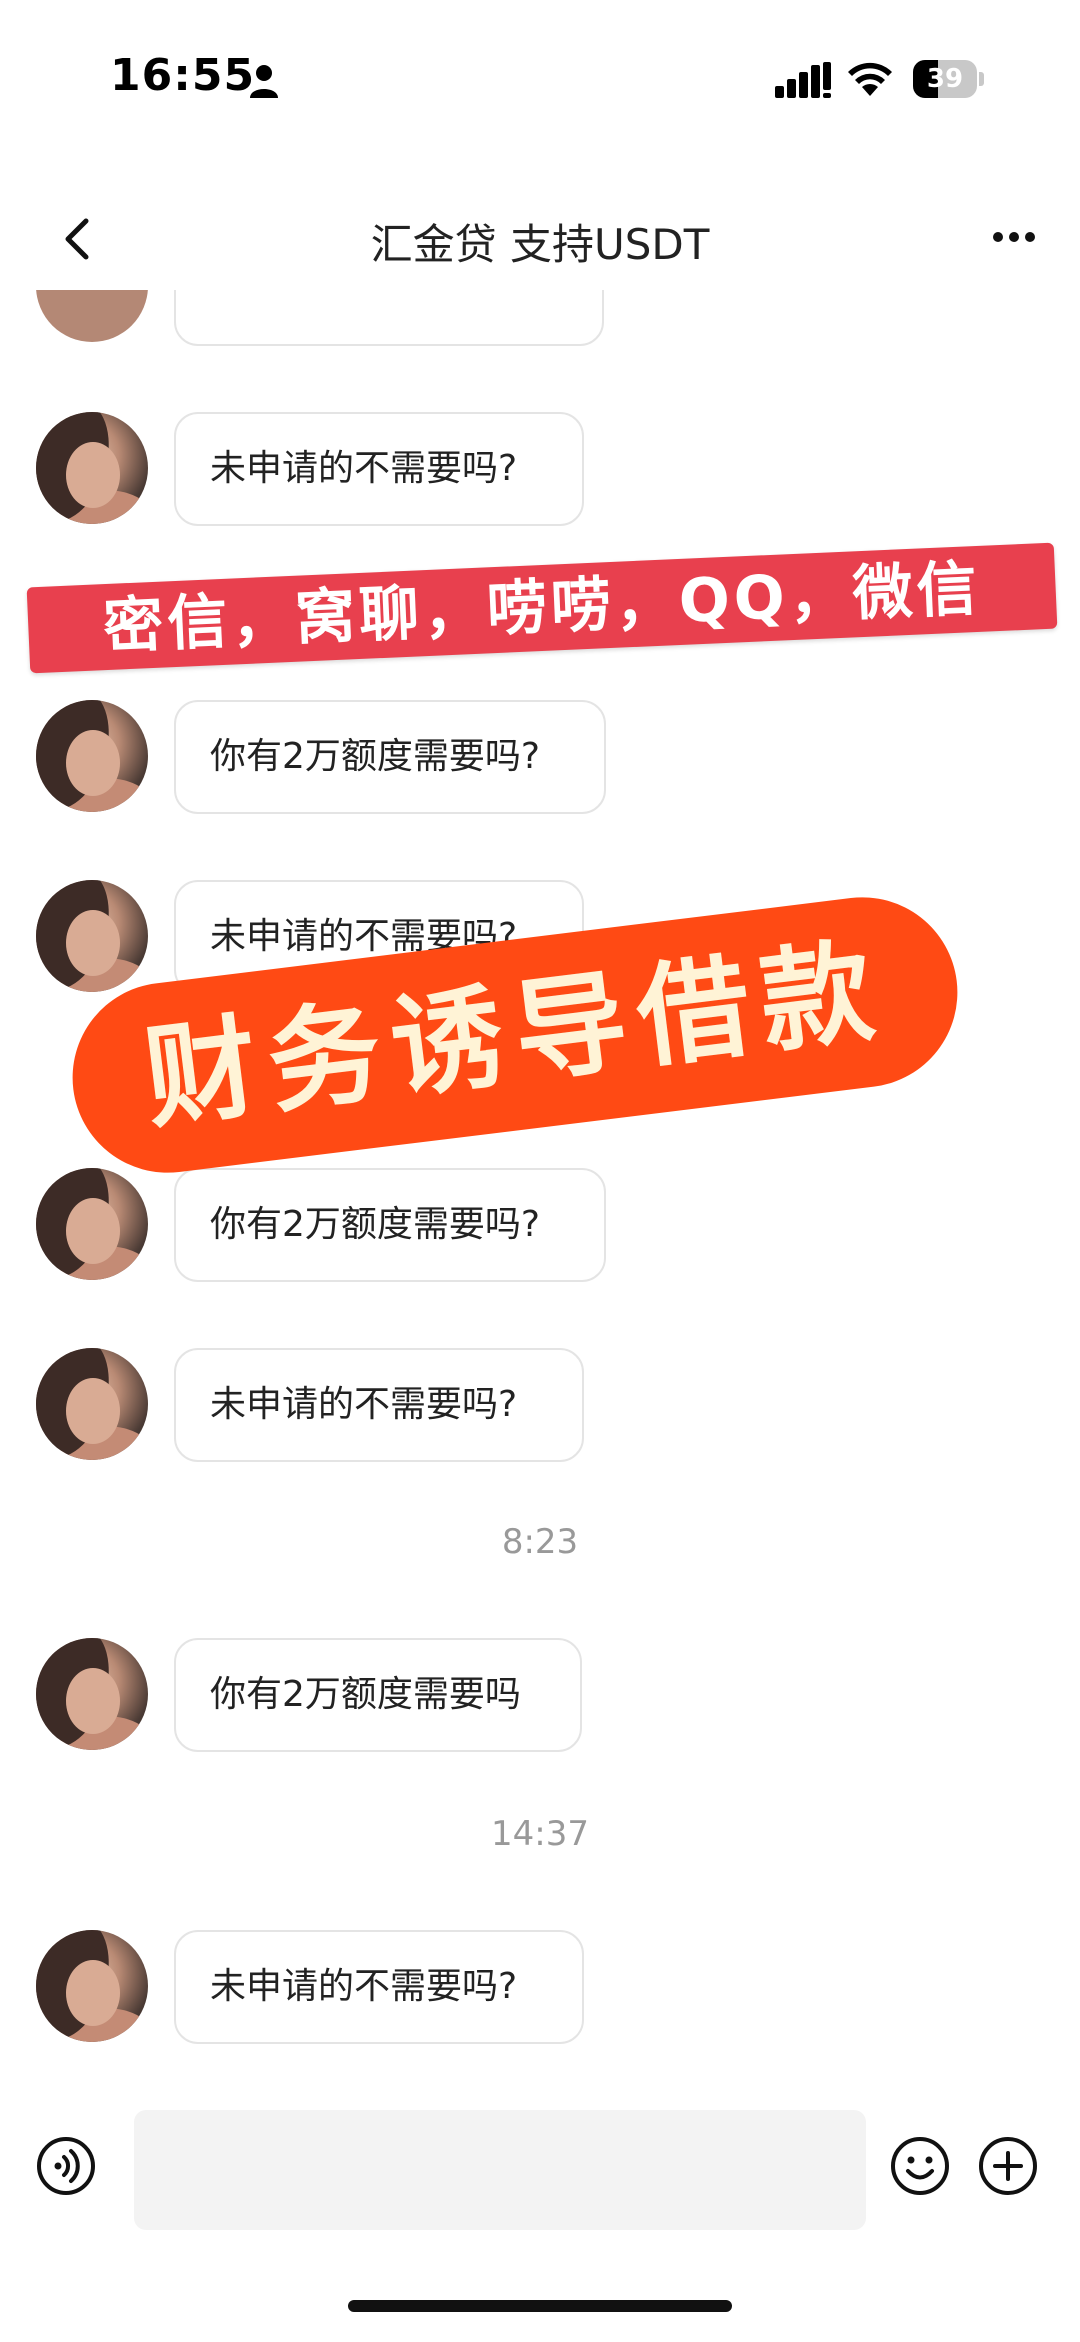 This screenshot has width=1080, height=2342. Describe the element at coordinates (540, 1542) in the screenshot. I see `message-timestamp: 8:23` at that location.